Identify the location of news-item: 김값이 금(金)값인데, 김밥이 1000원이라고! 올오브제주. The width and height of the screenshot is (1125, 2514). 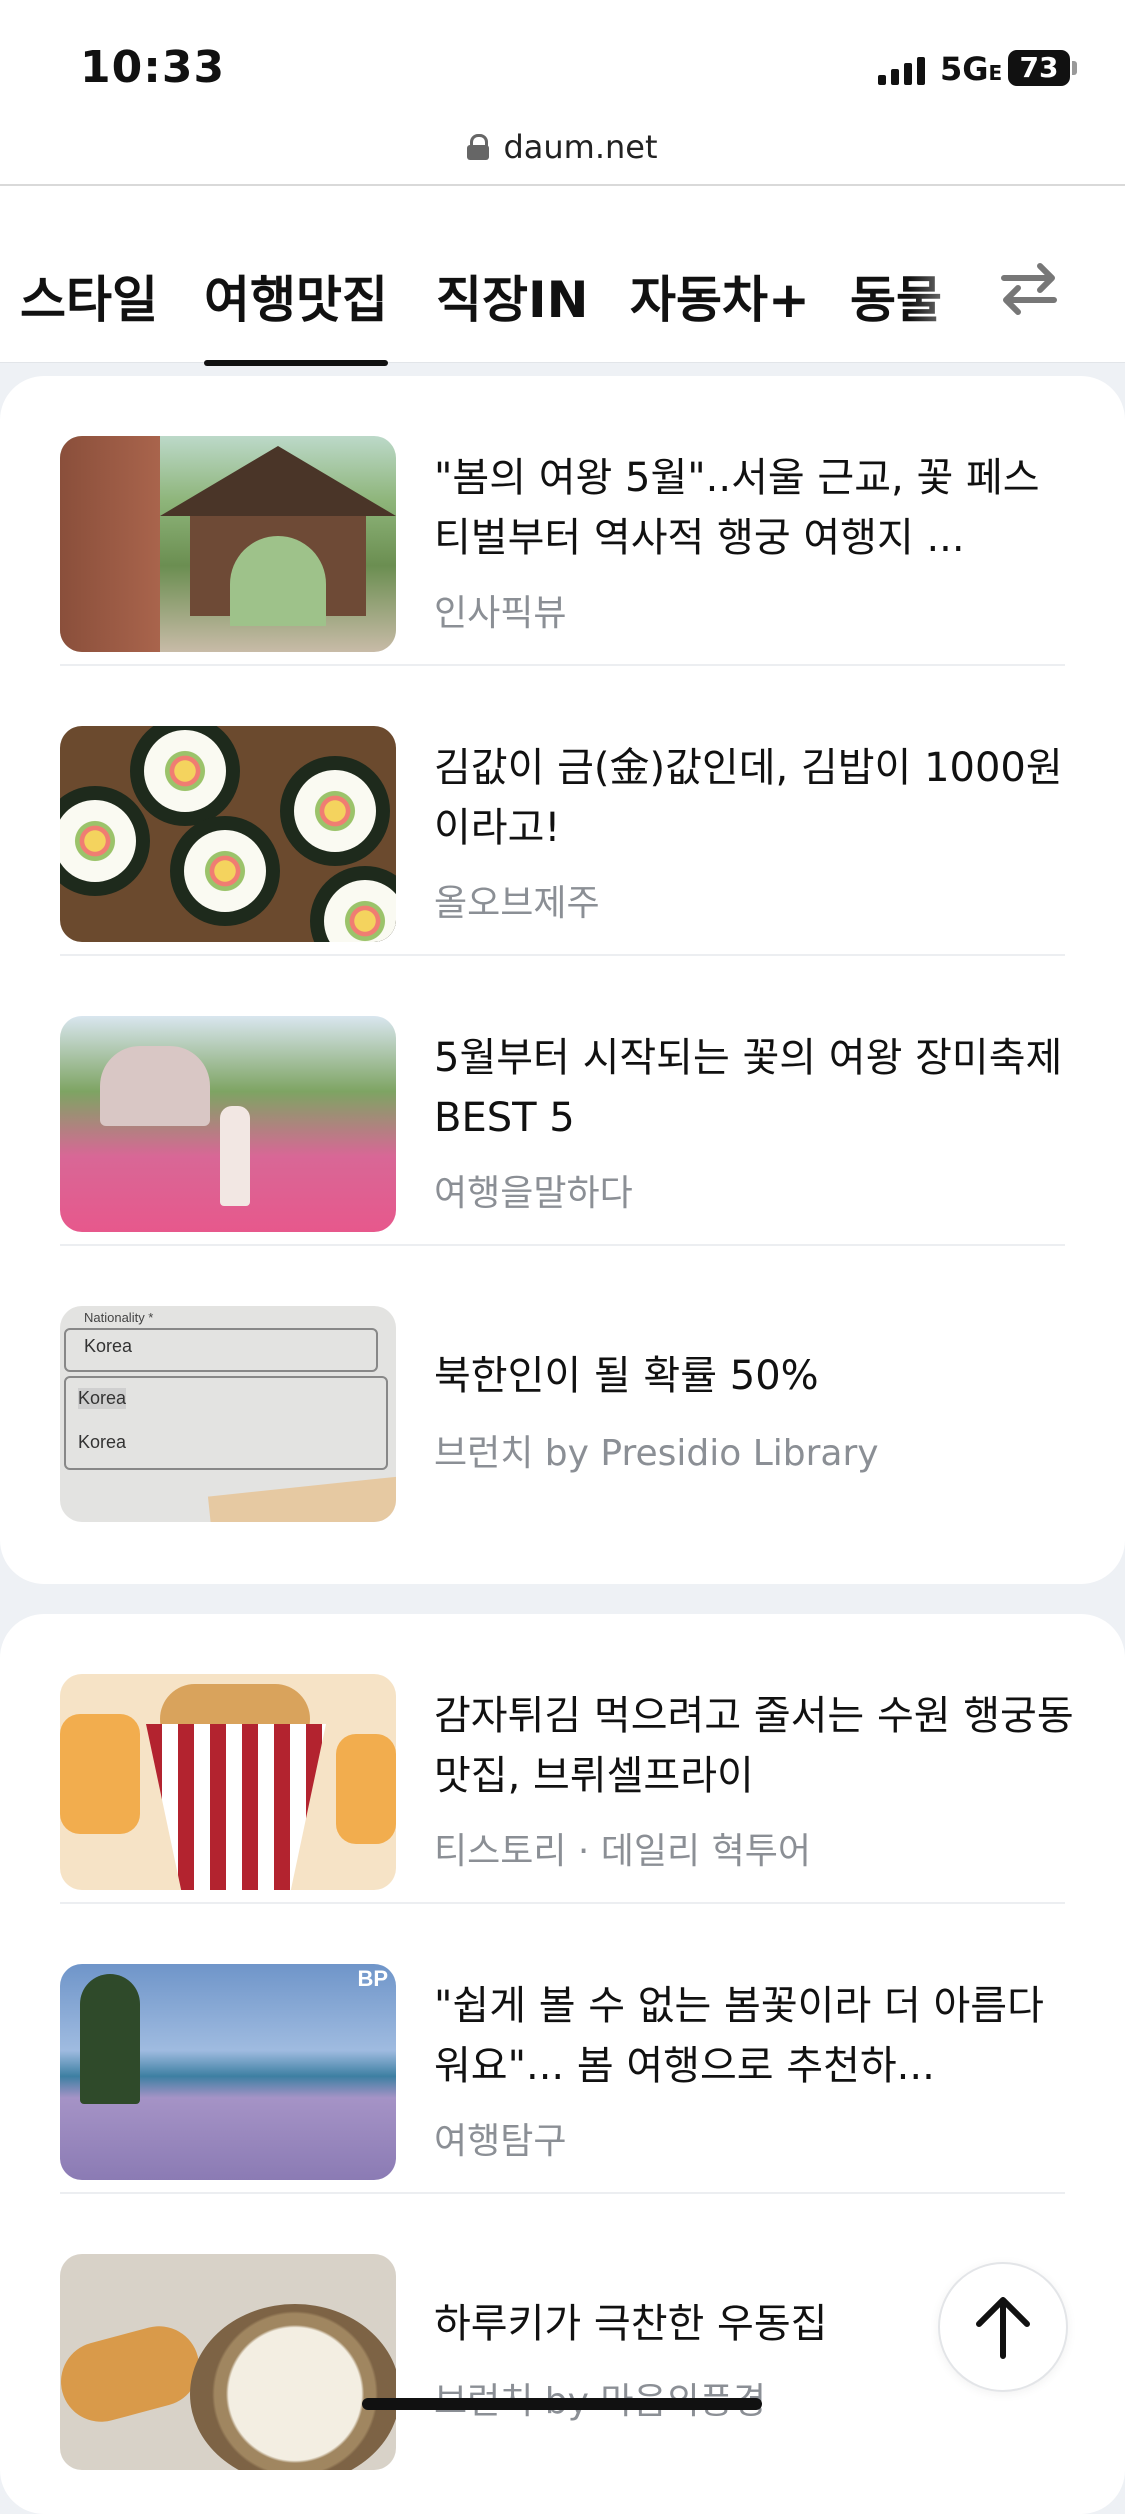
(562, 811).